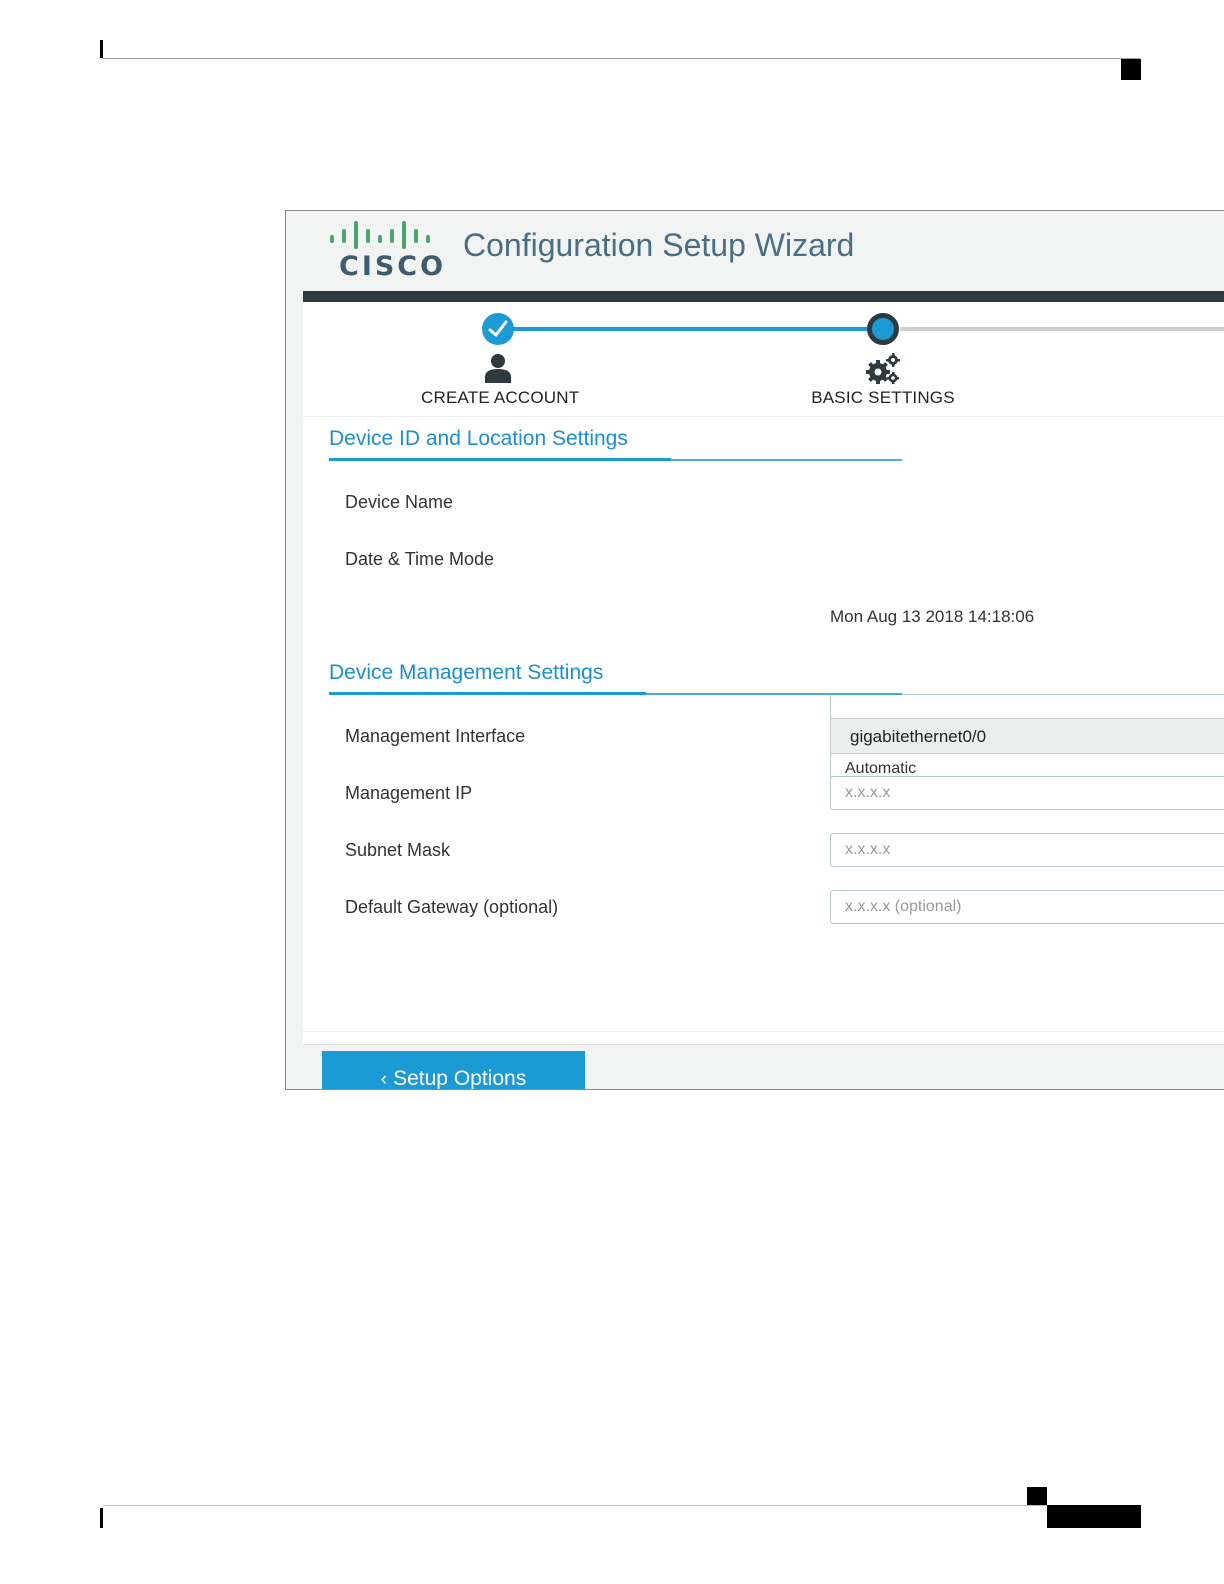 Image resolution: width=1224 pixels, height=1584 pixels. What do you see at coordinates (1027, 793) in the screenshot?
I see `management-ip-input` at bounding box center [1027, 793].